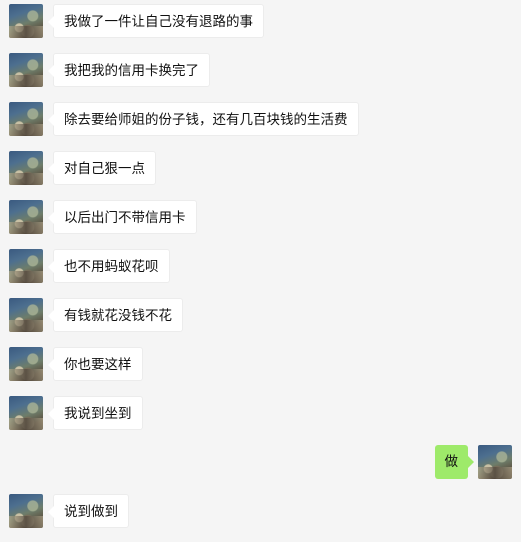  Describe the element at coordinates (495, 462) in the screenshot. I see `my-avatar` at that location.